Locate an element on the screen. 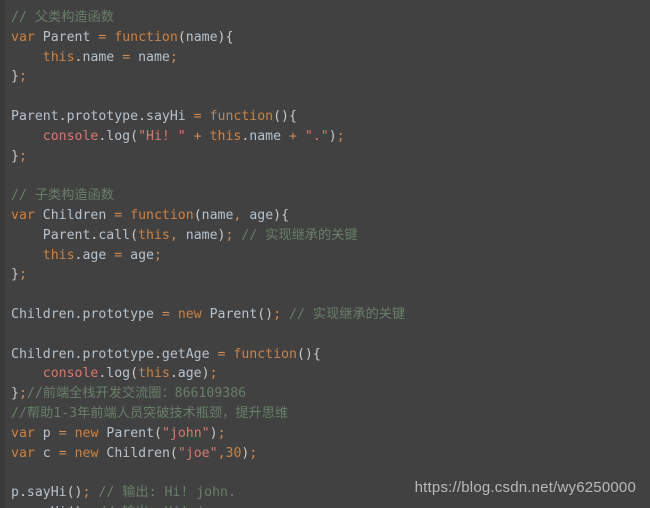 The image size is (650, 508). code-line: var c = new Children("joe",30); is located at coordinates (325, 454).